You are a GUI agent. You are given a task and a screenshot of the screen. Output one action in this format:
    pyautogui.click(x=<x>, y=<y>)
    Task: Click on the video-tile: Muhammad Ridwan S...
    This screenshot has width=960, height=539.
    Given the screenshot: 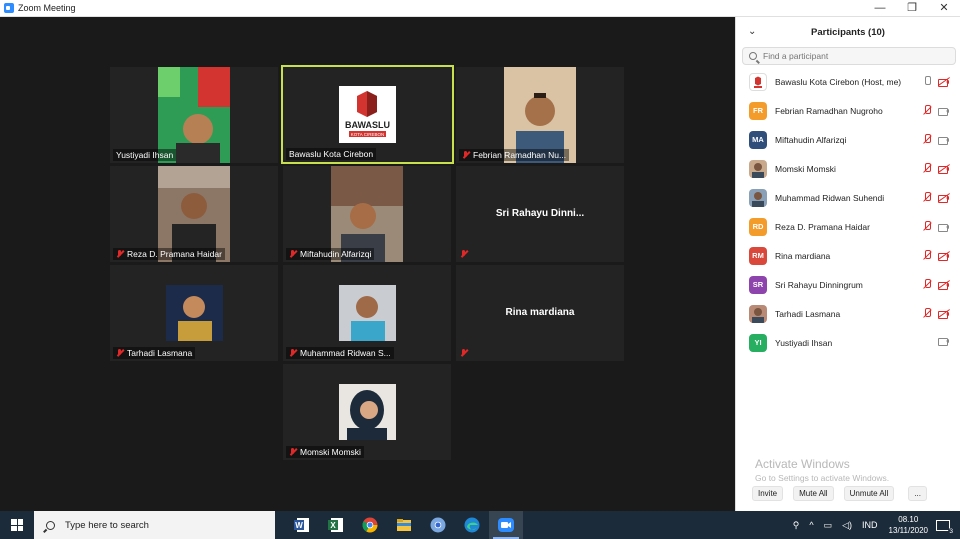 What is the action you would take?
    pyautogui.click(x=367, y=313)
    